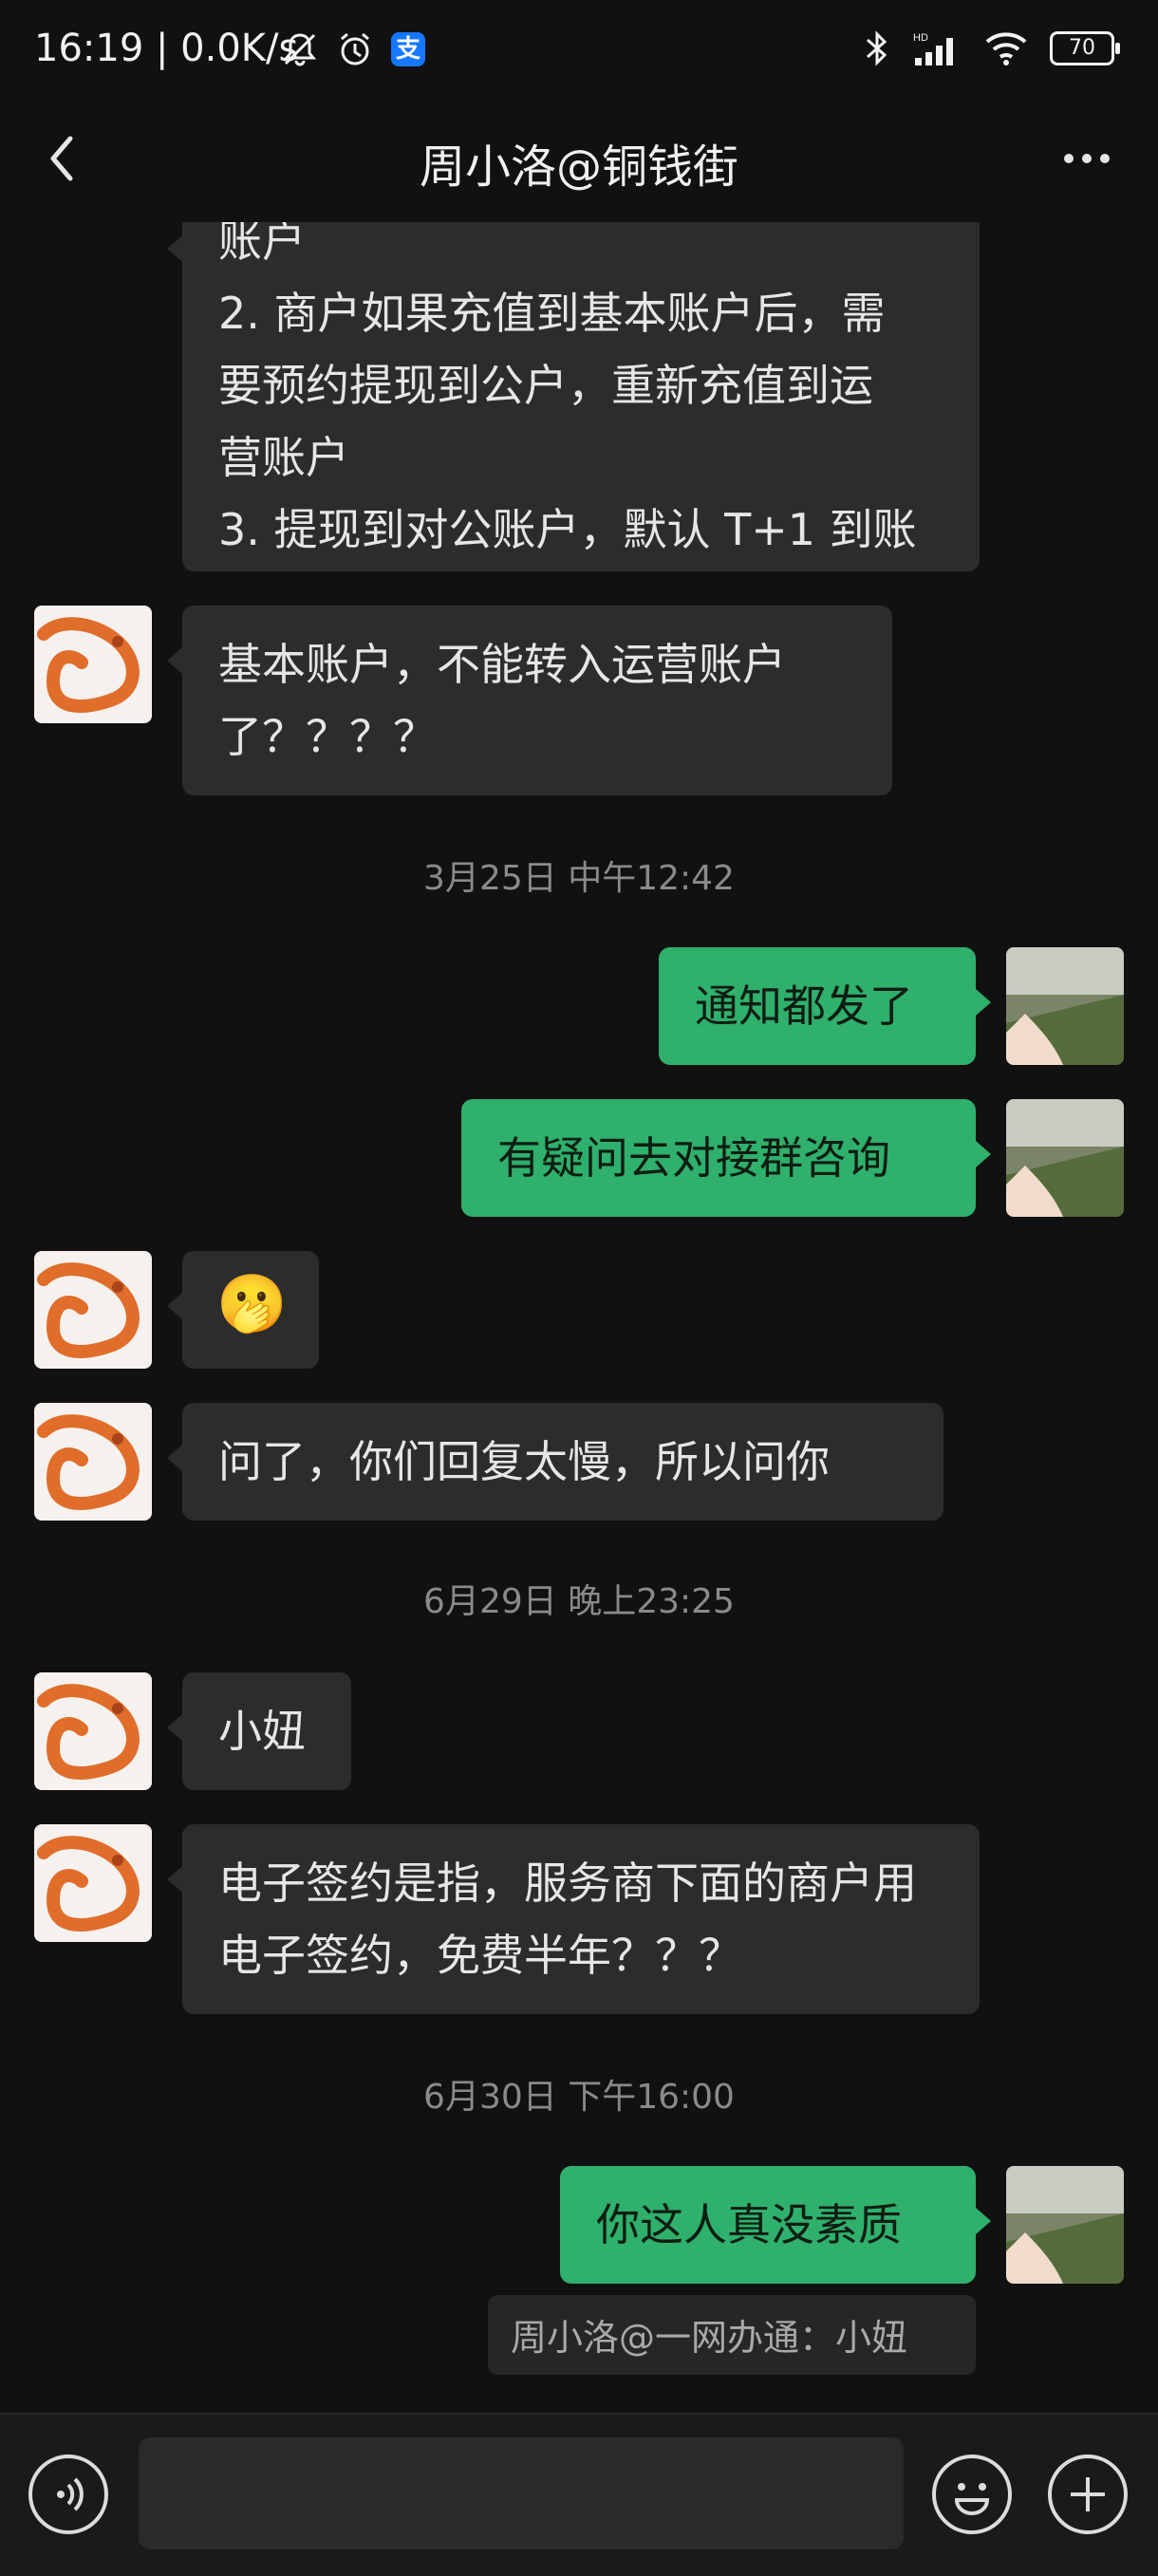 Image resolution: width=1158 pixels, height=2576 pixels. What do you see at coordinates (521, 2493) in the screenshot?
I see `message-input` at bounding box center [521, 2493].